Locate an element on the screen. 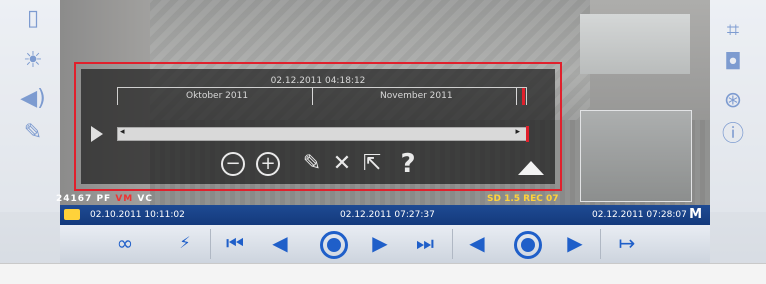 The height and width of the screenshot is (284, 766). play-backward-icon: ◀ is located at coordinates (477, 243).